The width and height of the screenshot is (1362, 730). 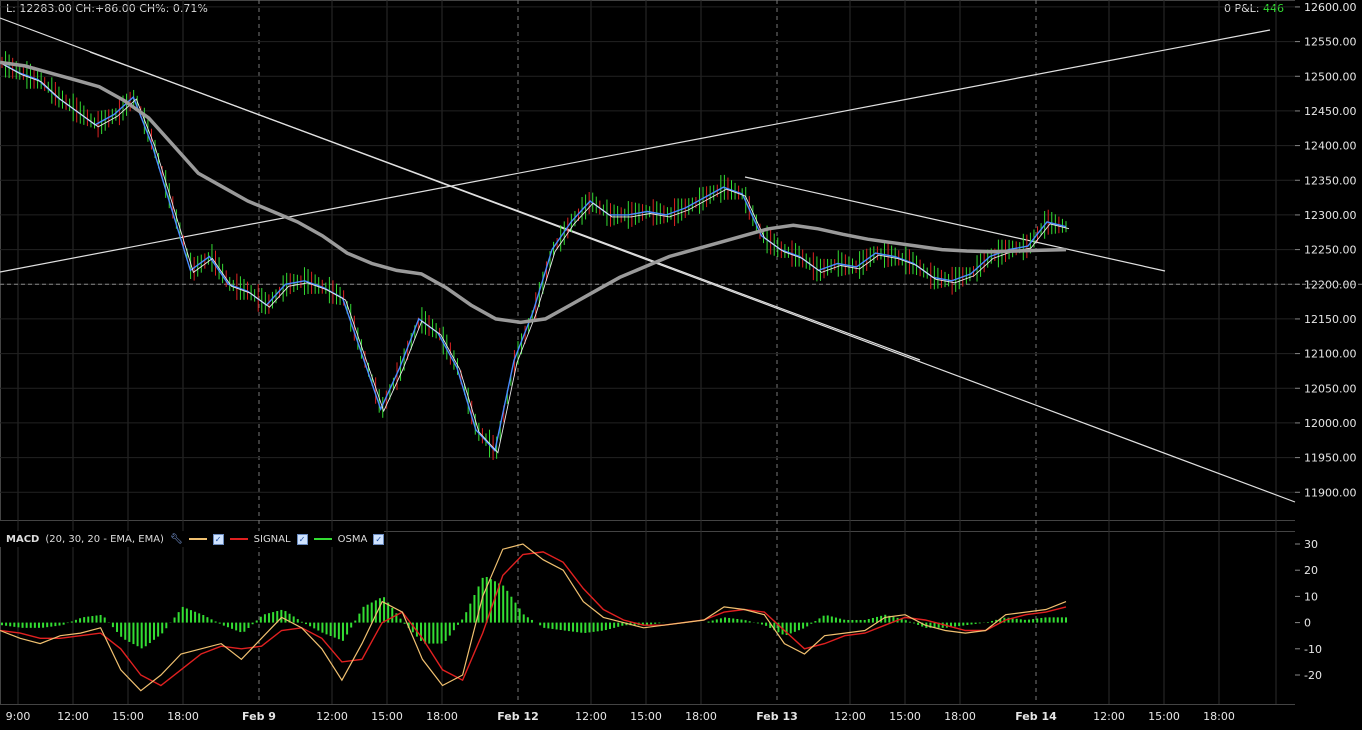 What do you see at coordinates (1330, 354) in the screenshot?
I see `price-tick-label: 12100.00` at bounding box center [1330, 354].